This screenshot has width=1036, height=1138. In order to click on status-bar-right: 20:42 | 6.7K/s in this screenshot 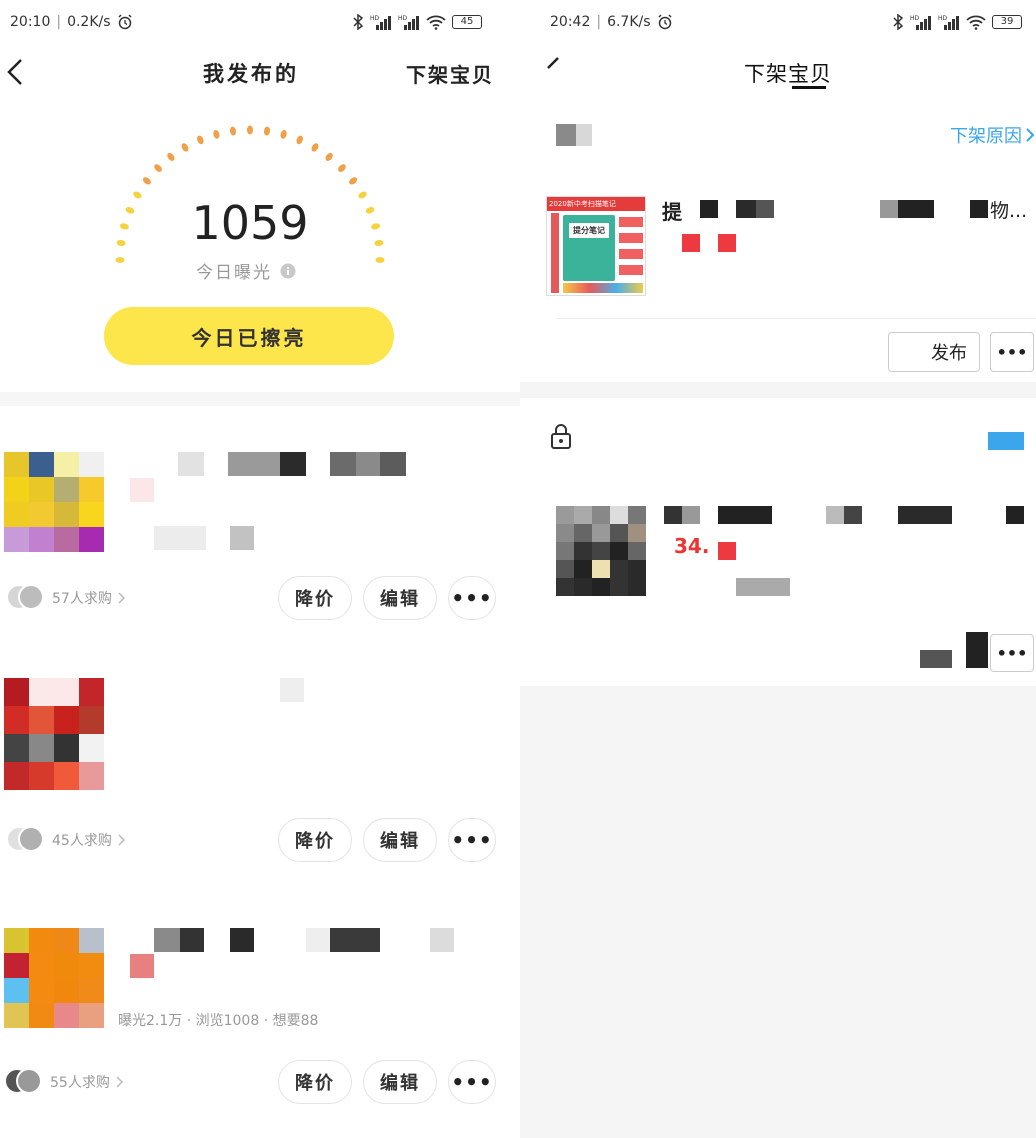, I will do `click(611, 22)`.